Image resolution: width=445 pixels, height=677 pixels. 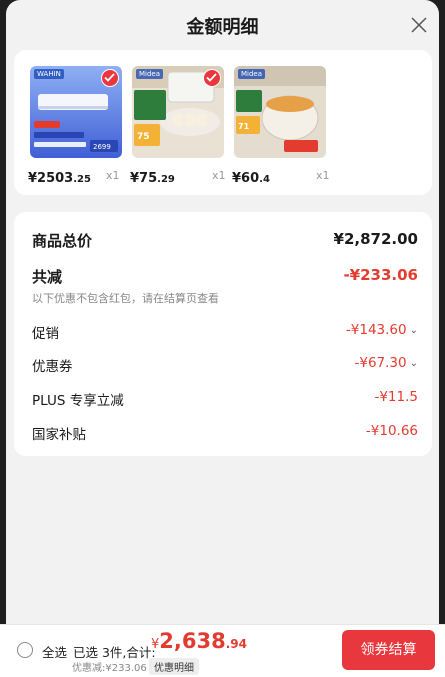 I want to click on total-amount: ¥2,638.94, so click(x=199, y=641).